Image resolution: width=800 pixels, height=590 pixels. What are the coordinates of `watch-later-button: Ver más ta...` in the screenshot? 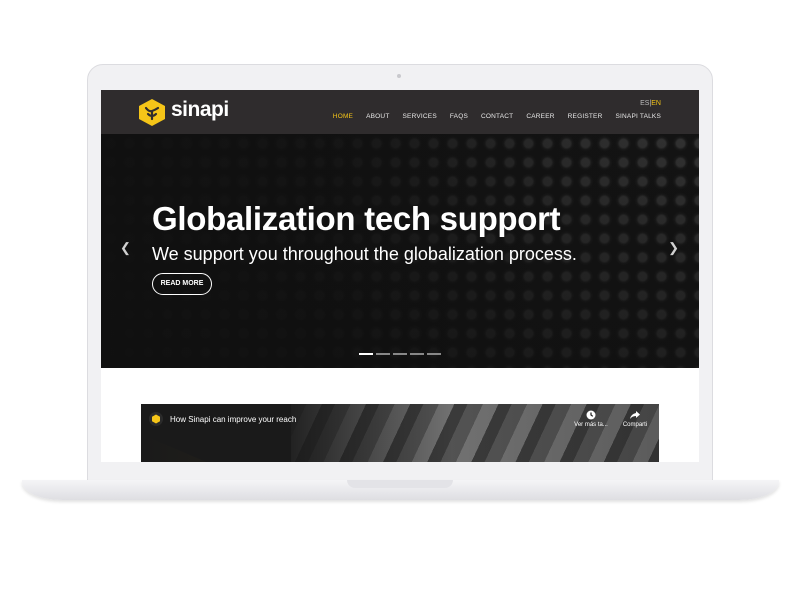 It's located at (591, 419).